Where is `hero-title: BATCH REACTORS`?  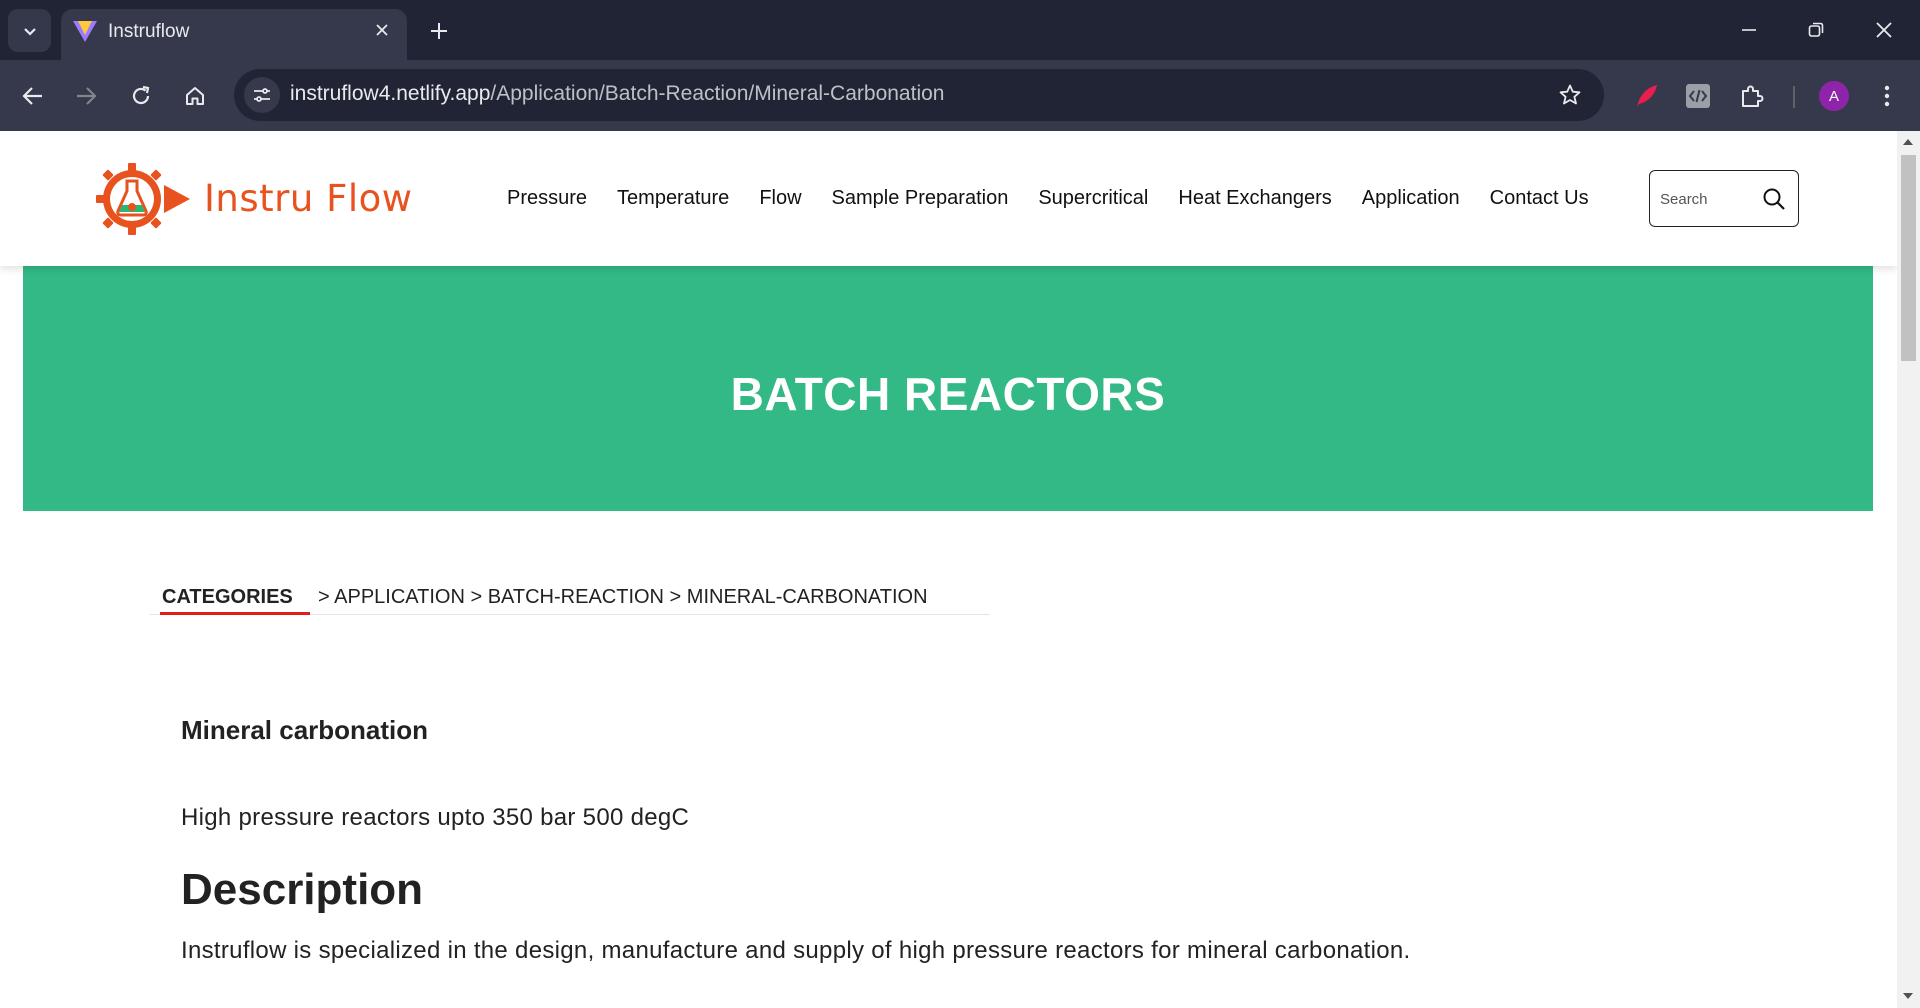
hero-title: BATCH REACTORS is located at coordinates (948, 393).